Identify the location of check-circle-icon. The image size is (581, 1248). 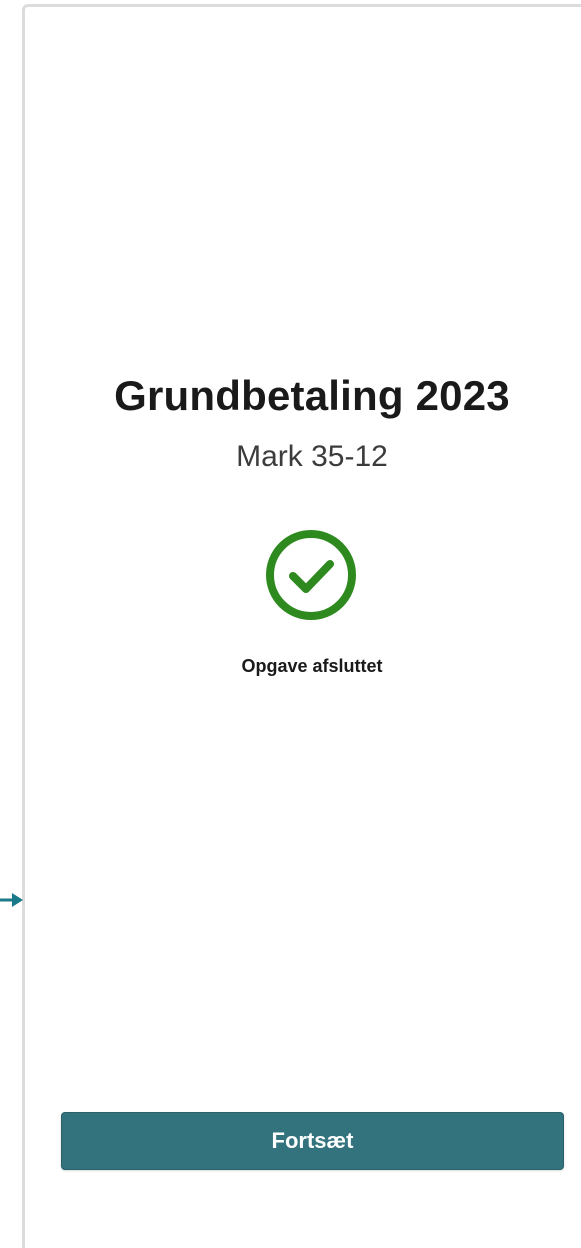
(311, 575).